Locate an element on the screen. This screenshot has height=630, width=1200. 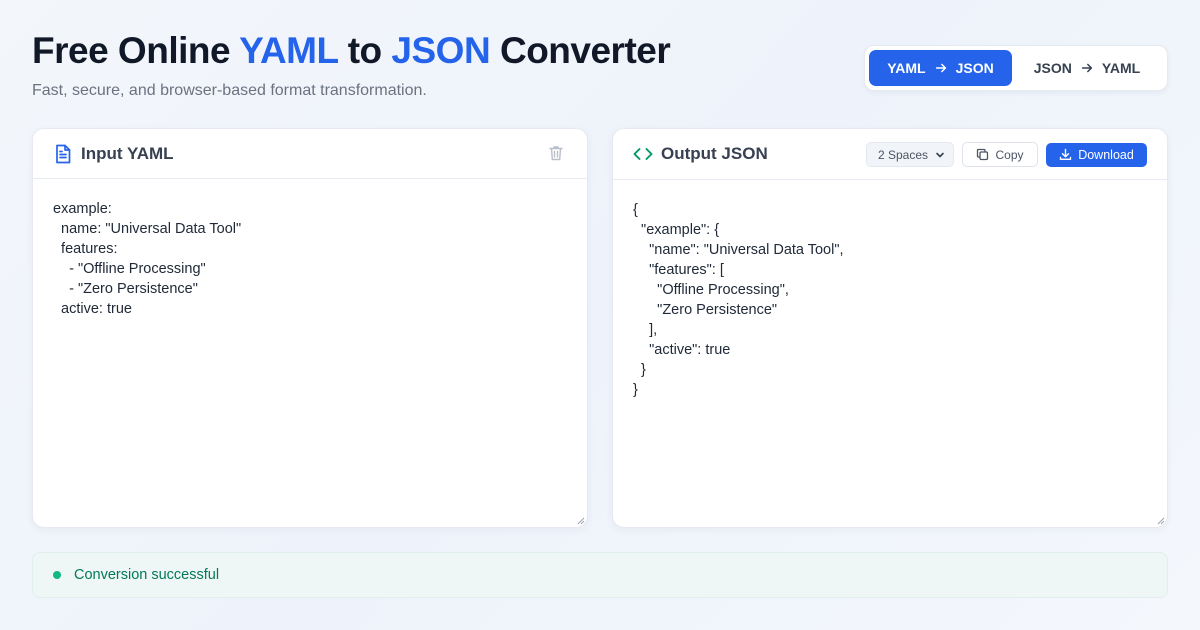
indent-select: 2 Spaces is located at coordinates (910, 154).